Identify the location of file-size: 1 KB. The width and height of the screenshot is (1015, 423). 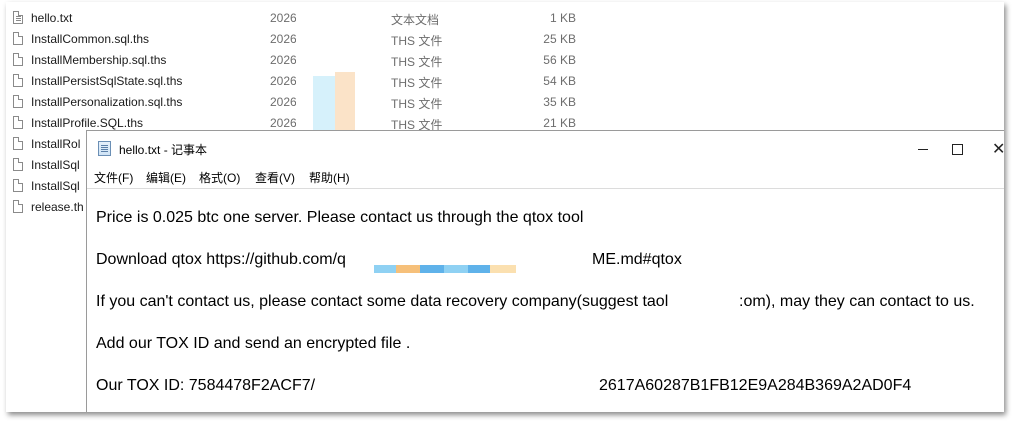
(562, 18).